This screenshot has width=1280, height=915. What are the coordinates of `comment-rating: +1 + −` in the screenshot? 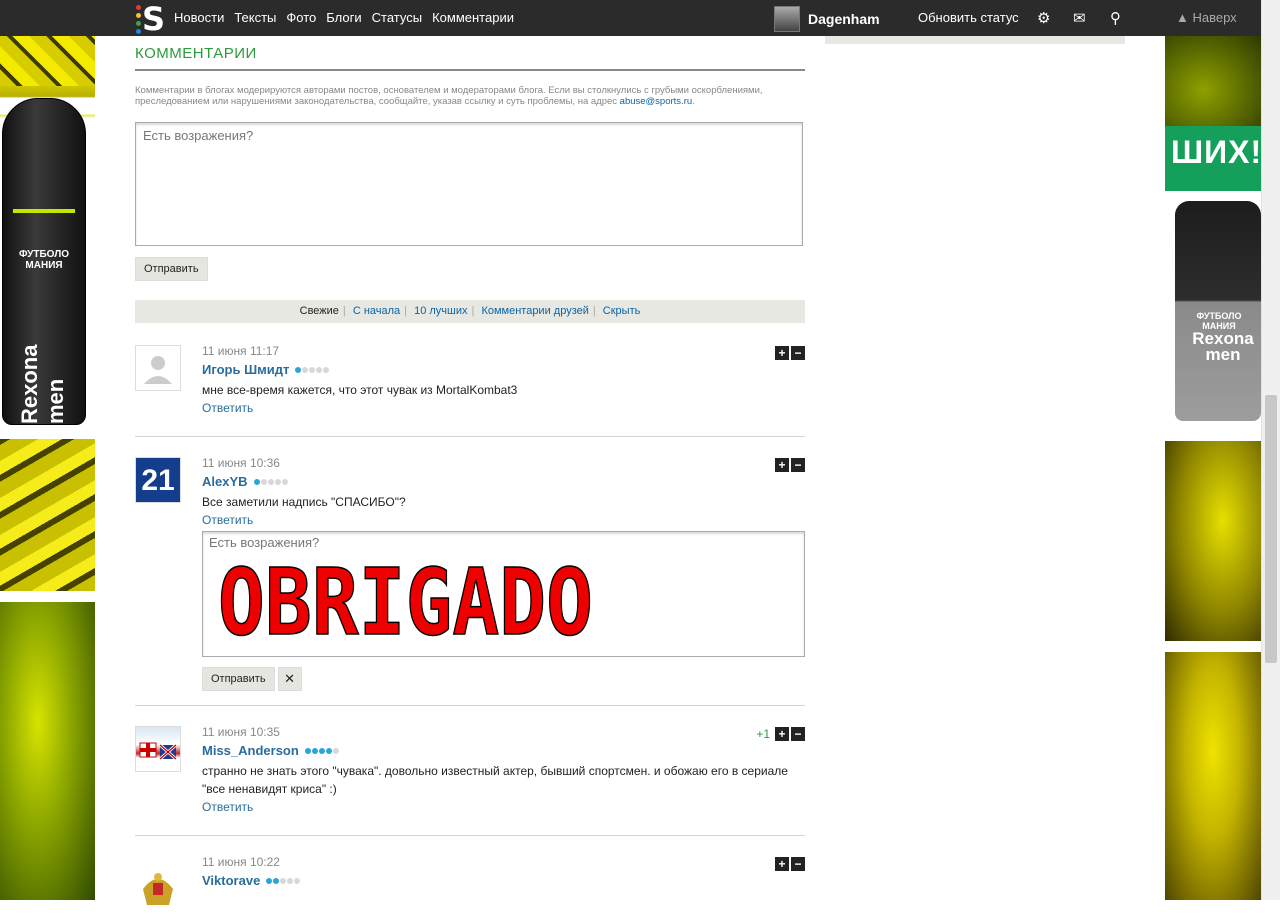 It's located at (780, 734).